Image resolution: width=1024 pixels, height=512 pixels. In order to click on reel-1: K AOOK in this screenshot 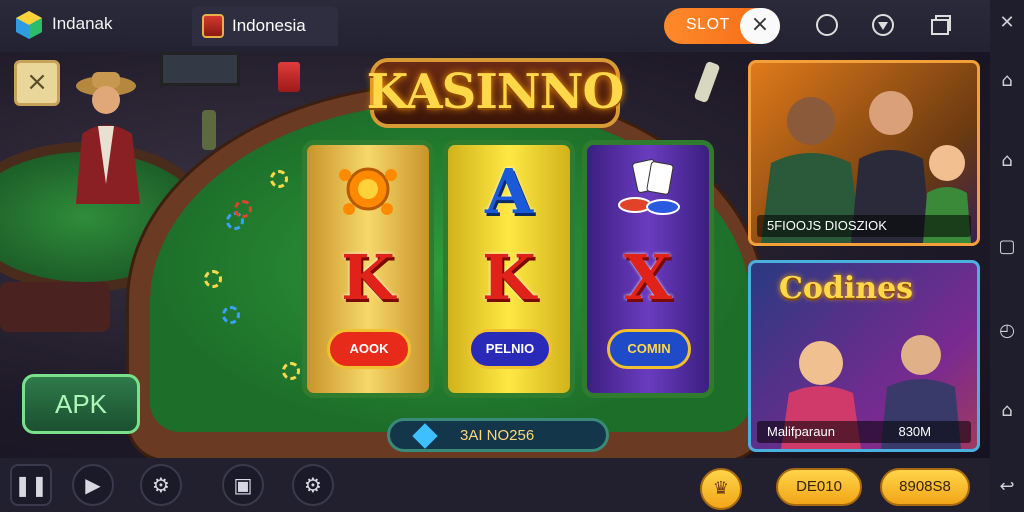, I will do `click(368, 269)`.